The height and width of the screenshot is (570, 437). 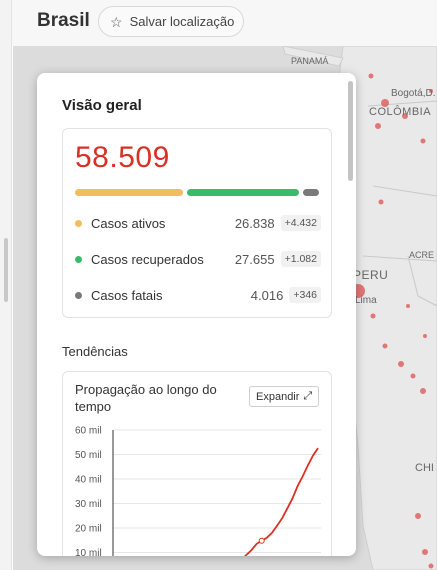 What do you see at coordinates (310, 61) in the screenshot?
I see `map-label-panama: PANAMÁ` at bounding box center [310, 61].